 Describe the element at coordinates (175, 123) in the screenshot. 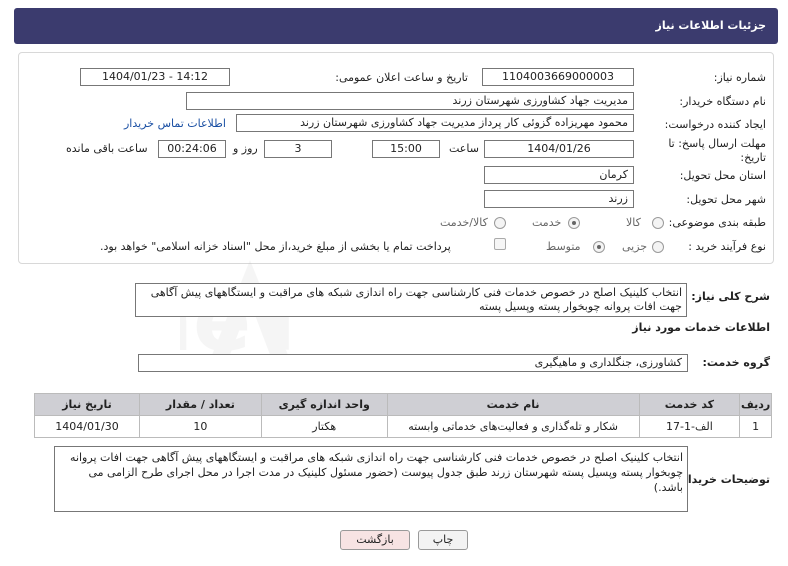

I see `buyer-contact-link: اطلاعات تماس خریدار` at that location.